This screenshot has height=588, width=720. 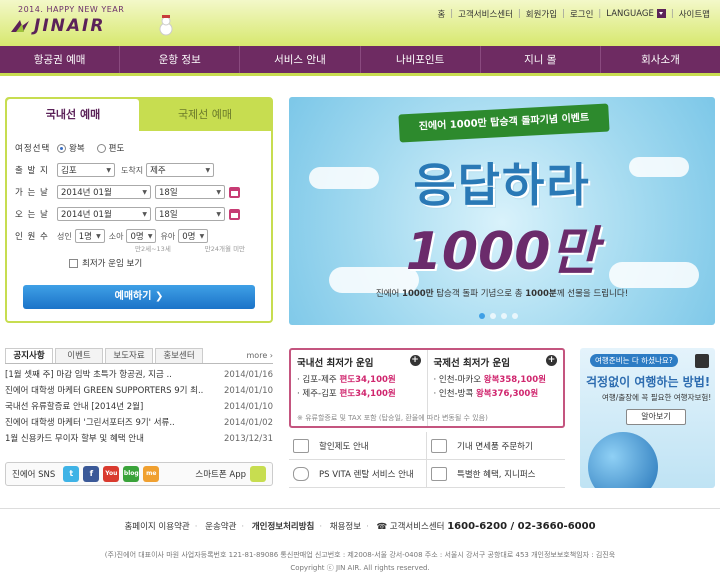 I want to click on fare-route: 인천-방콕, so click(x=456, y=394).